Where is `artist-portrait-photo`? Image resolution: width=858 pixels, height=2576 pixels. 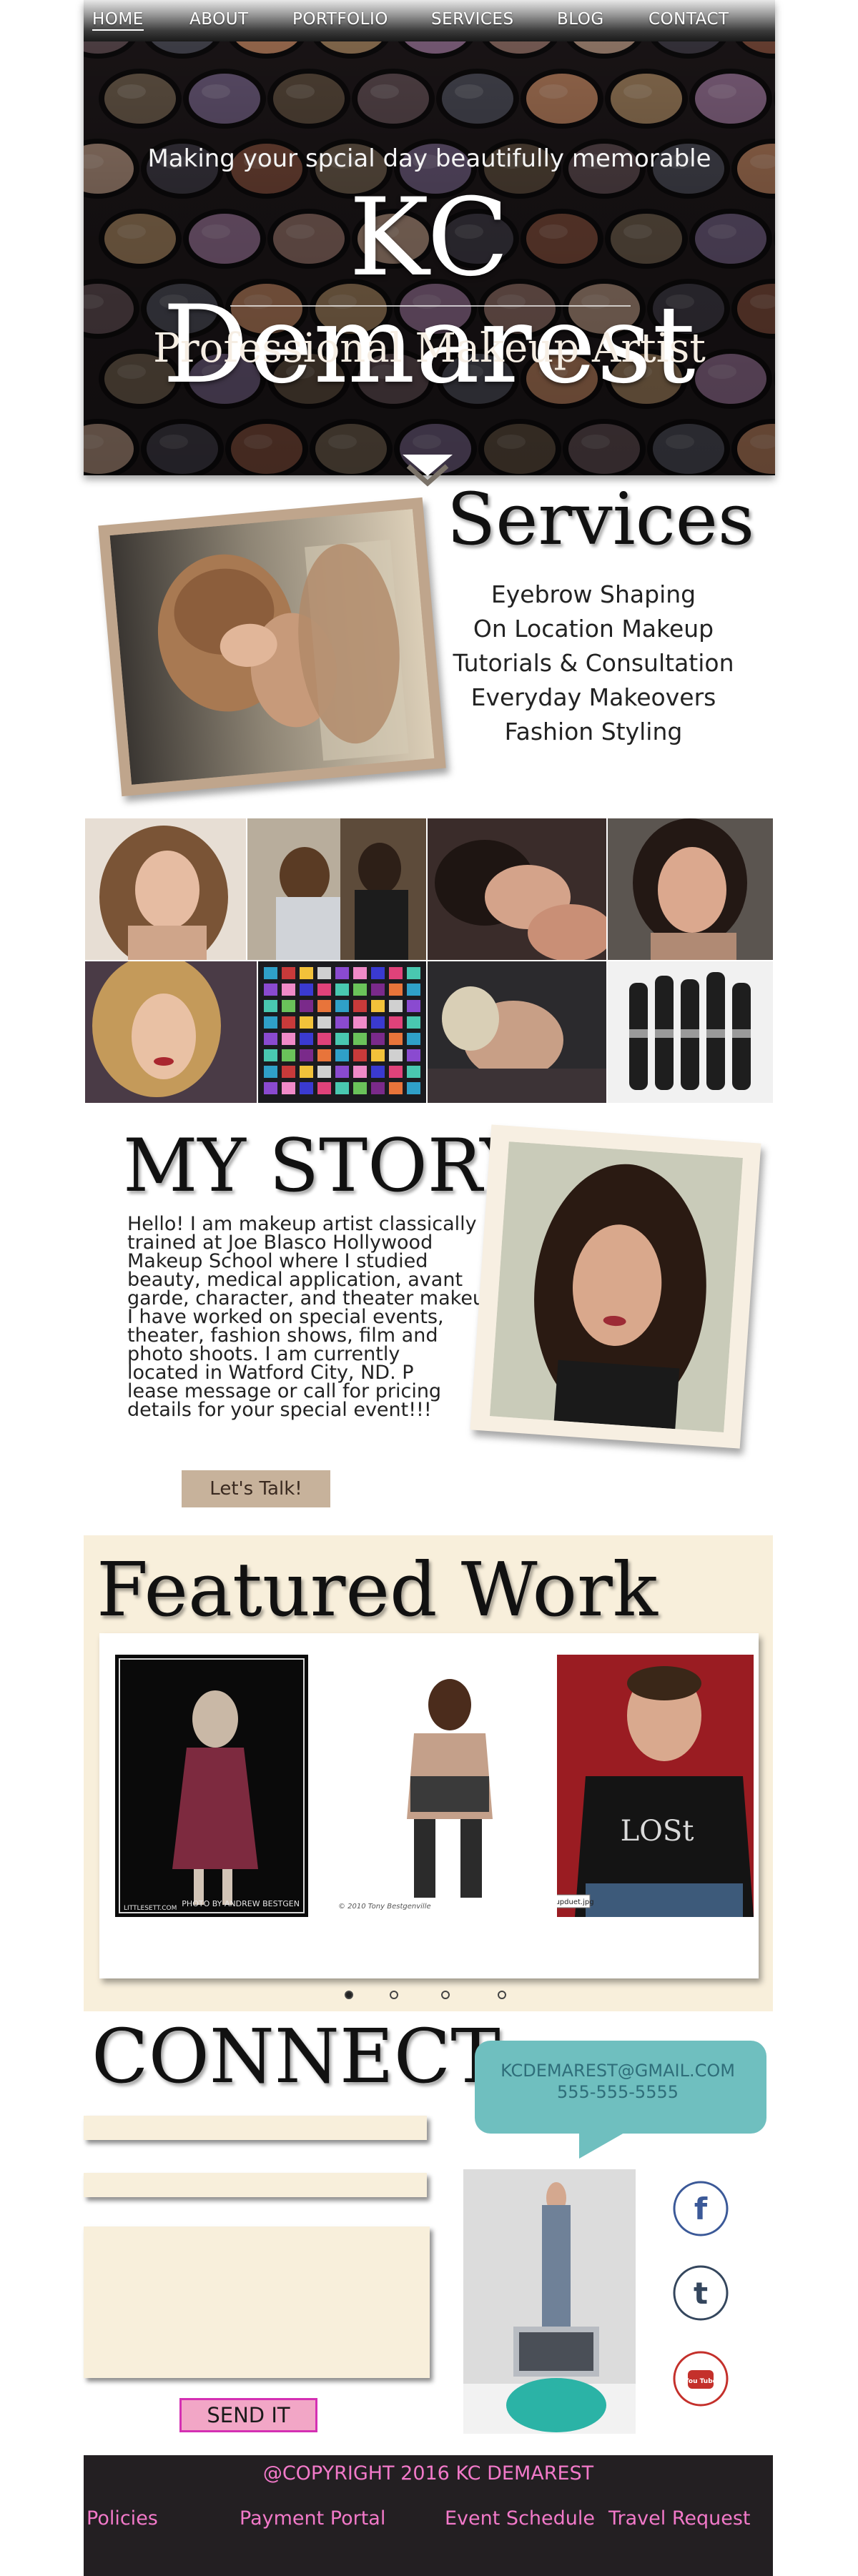 artist-portrait-photo is located at coordinates (616, 1287).